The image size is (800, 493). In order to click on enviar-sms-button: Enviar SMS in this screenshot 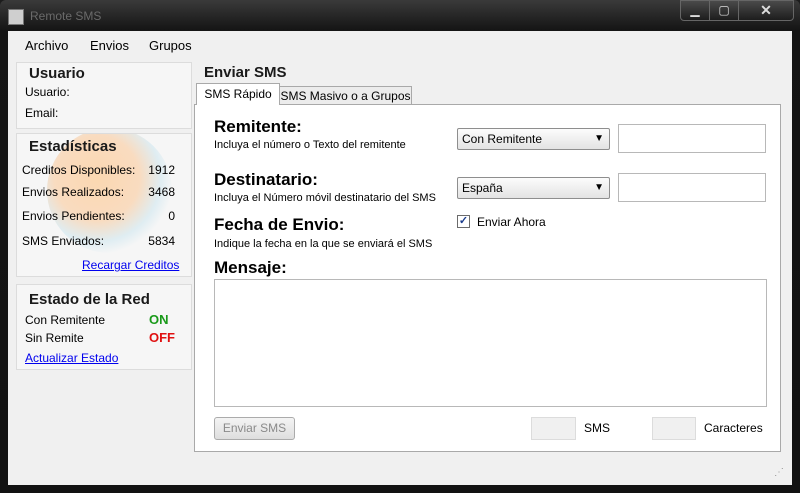, I will do `click(254, 428)`.